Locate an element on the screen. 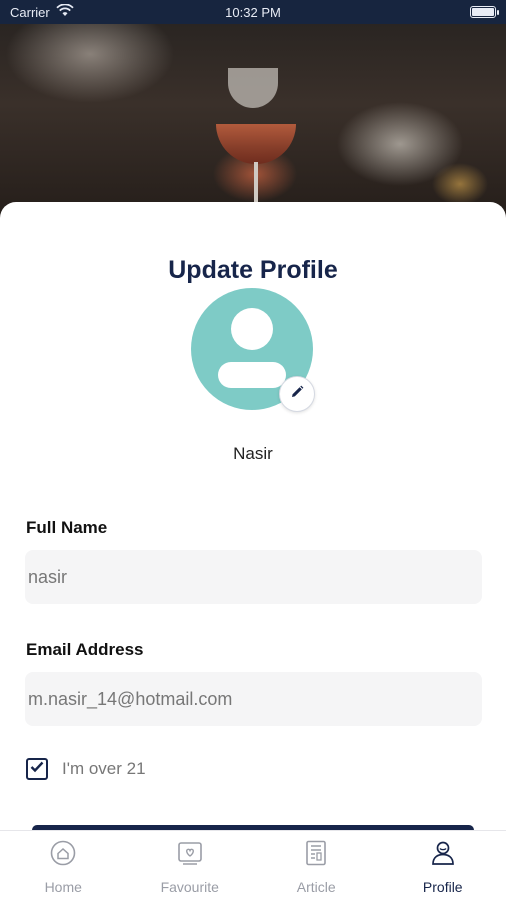 This screenshot has height=900, width=506. email-label: Email Address is located at coordinates (85, 649).